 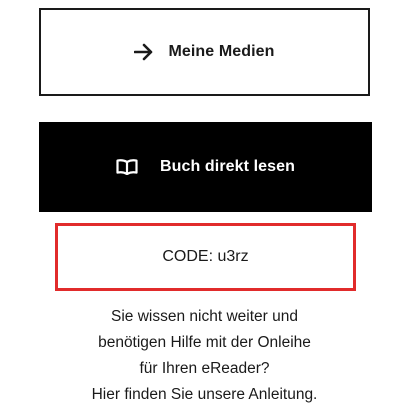 What do you see at coordinates (127, 167) in the screenshot?
I see `open-book-icon` at bounding box center [127, 167].